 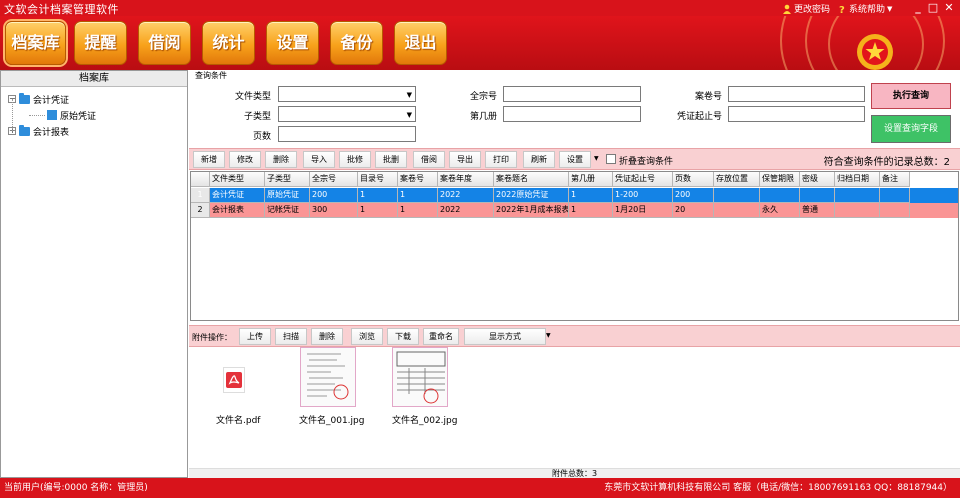 I want to click on table-row: 1 会计凭证 原始凭证 200 1 1 2022 2022原始凭证 1 1-200 200, so click(x=574, y=195).